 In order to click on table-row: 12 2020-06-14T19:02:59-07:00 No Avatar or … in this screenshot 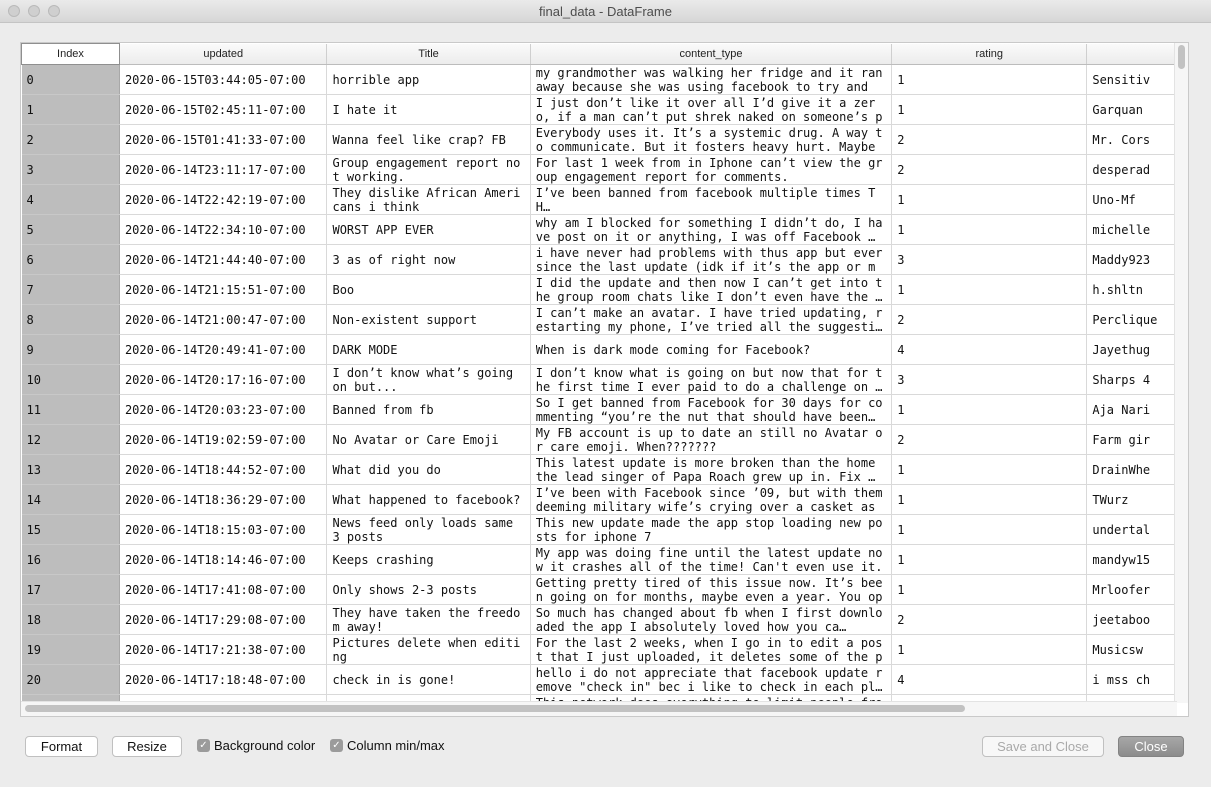, I will do `click(599, 439)`.